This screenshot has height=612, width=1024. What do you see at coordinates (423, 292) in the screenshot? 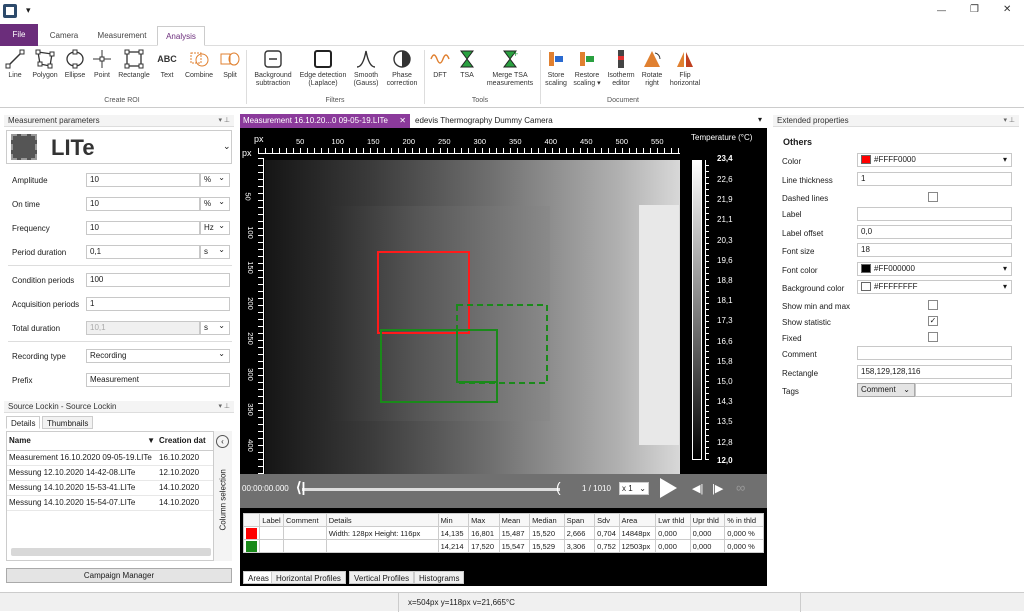
I see `roi-rectangle-red` at bounding box center [423, 292].